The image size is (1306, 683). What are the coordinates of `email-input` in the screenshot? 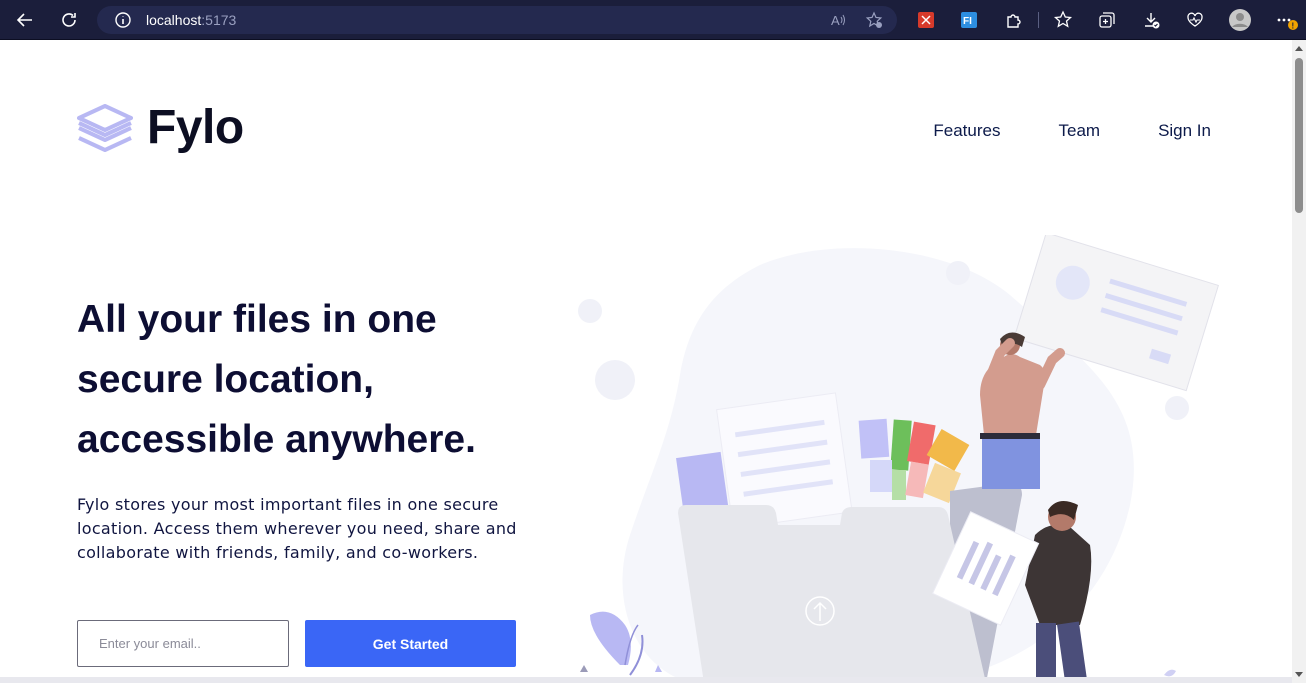 It's located at (183, 643).